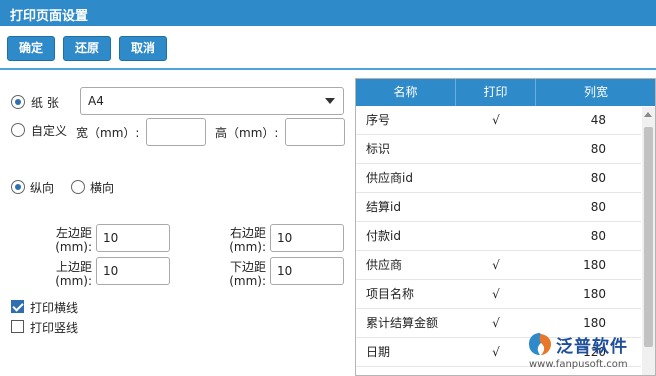 Image resolution: width=656 pixels, height=376 pixels. Describe the element at coordinates (212, 101) in the screenshot. I see `paper-size-select: A4` at that location.